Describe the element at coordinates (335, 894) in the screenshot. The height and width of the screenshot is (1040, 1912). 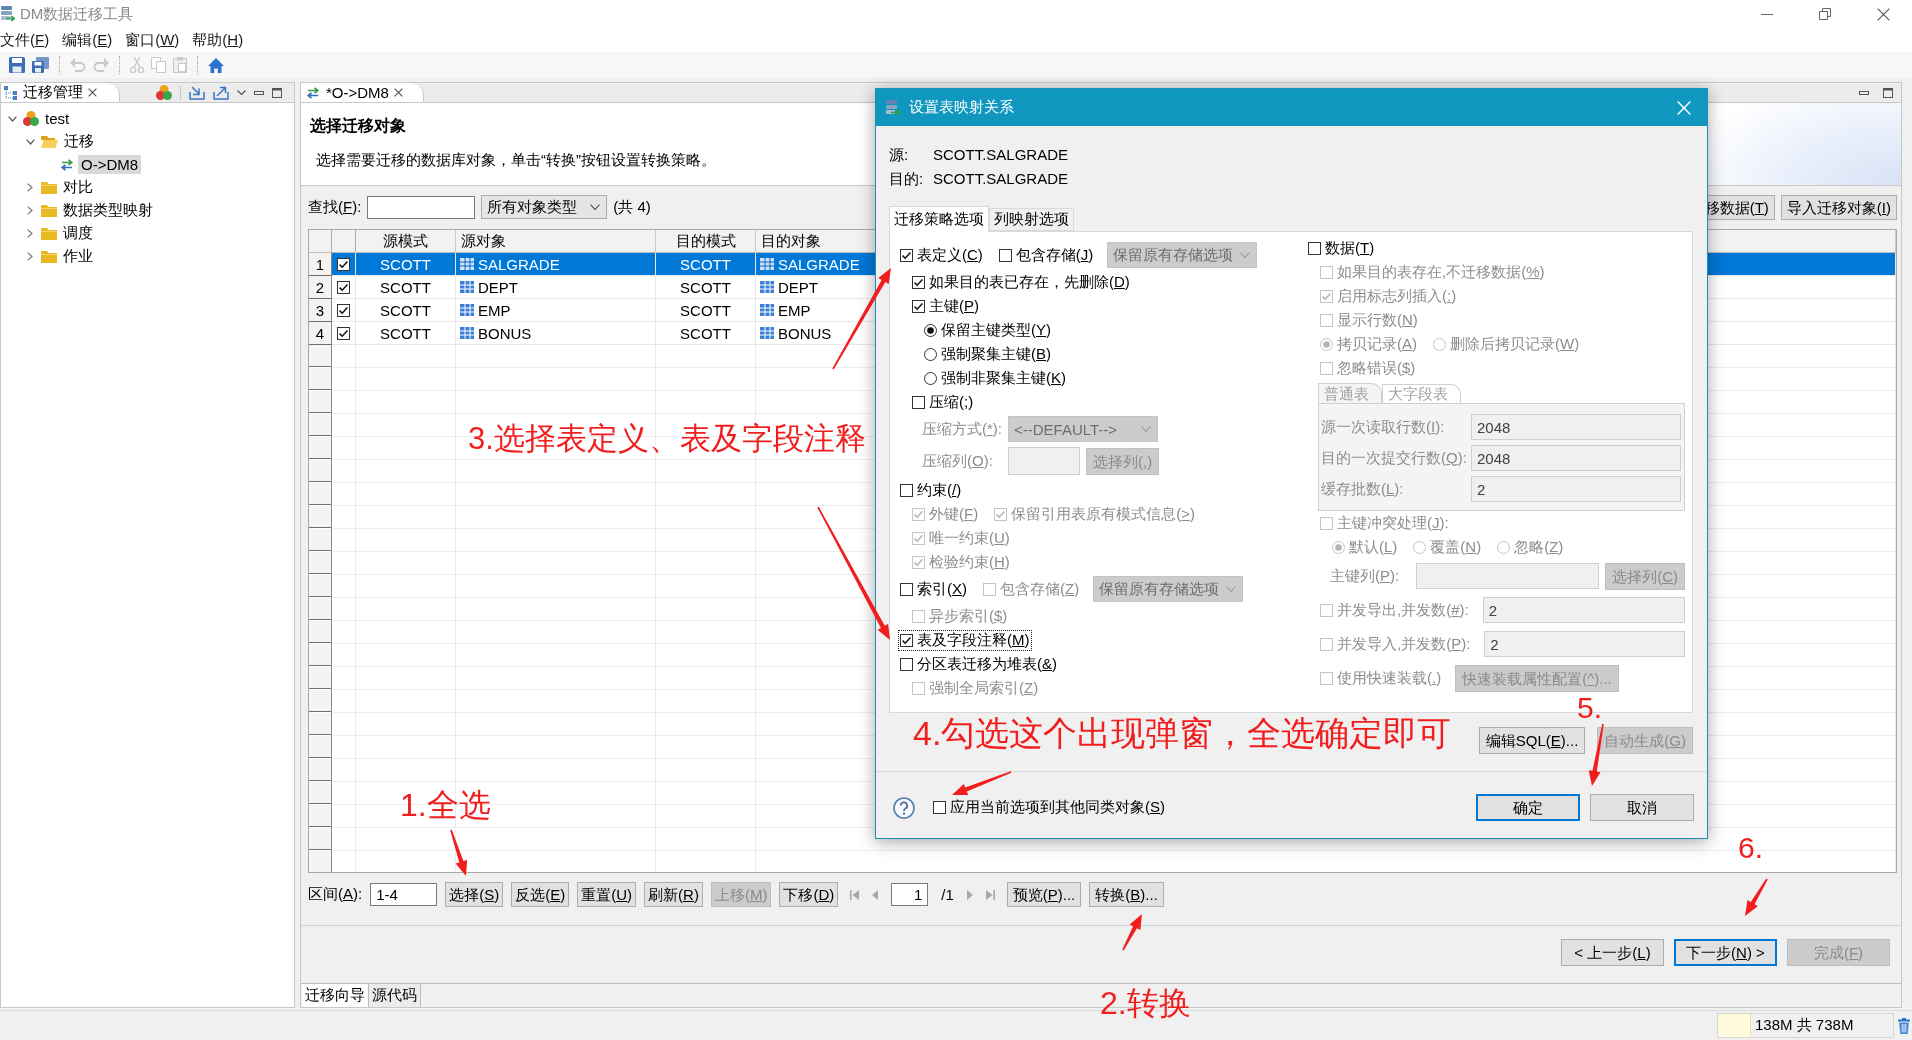
I see `range-label: 区间(A):` at that location.